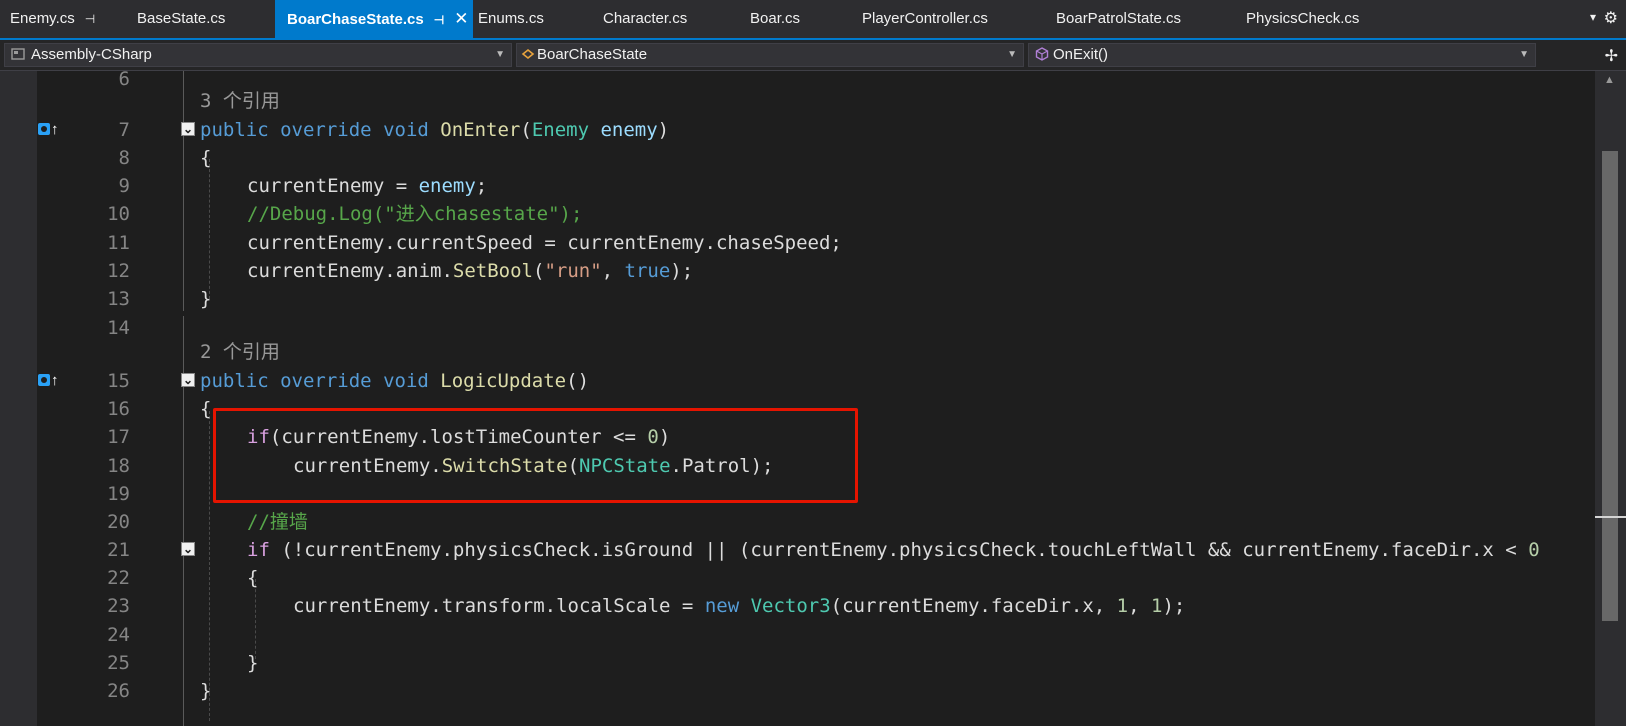 This screenshot has height=726, width=1626. I want to click on code-line: 22 {, so click(797, 578).